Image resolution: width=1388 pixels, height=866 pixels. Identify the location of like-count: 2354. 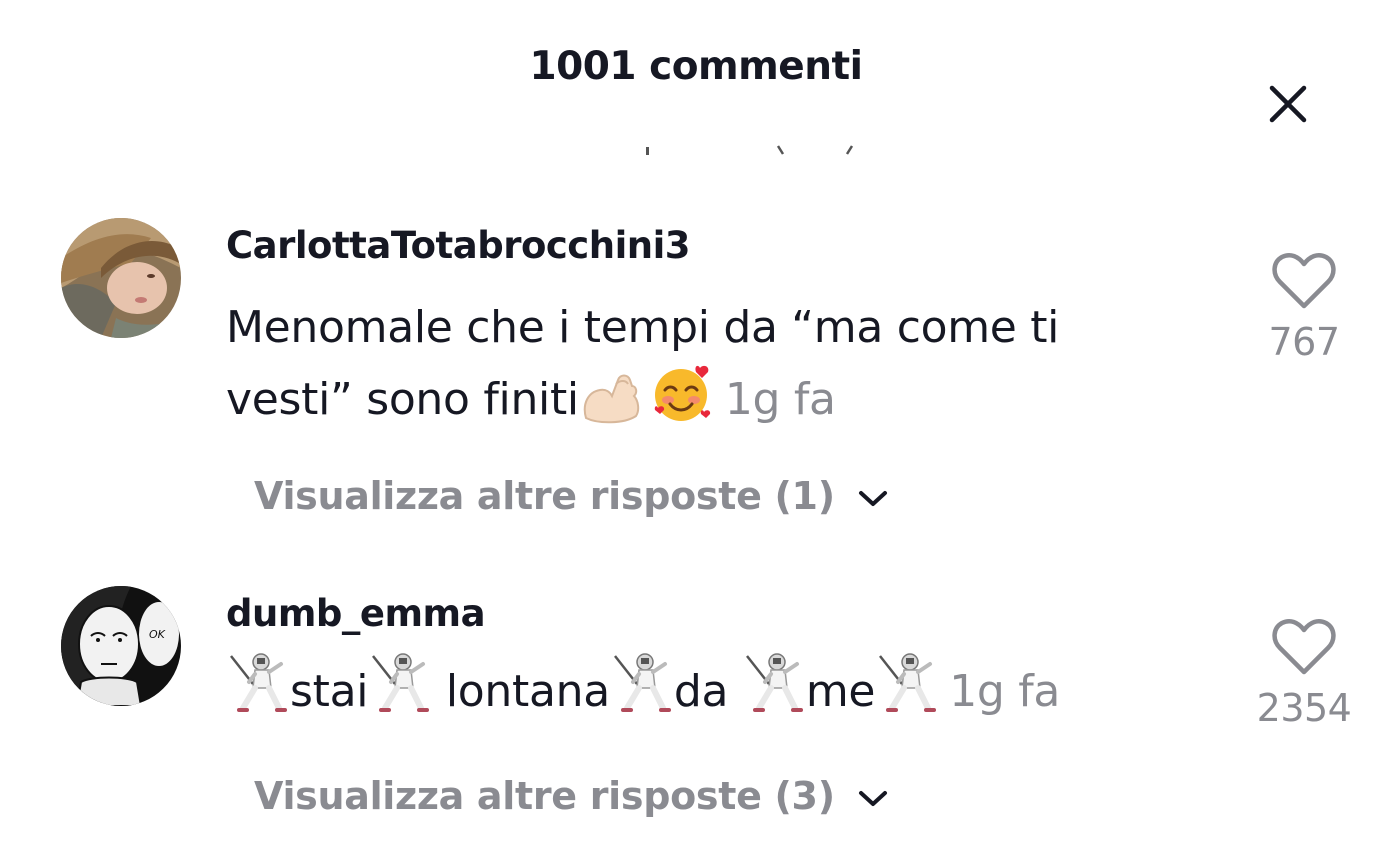
(1304, 708).